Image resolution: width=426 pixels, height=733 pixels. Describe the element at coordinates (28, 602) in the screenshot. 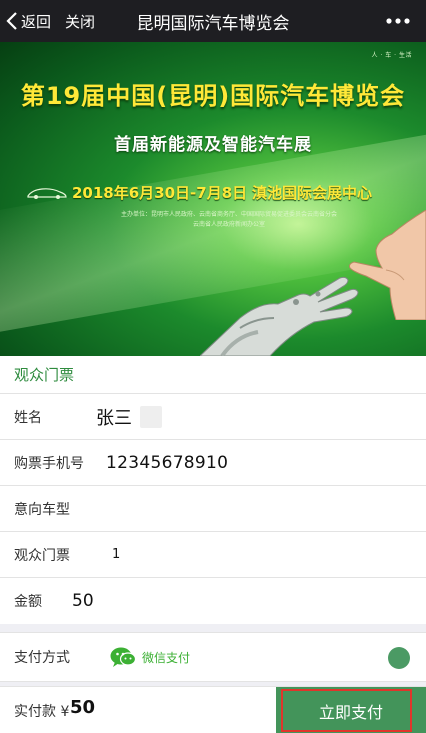

I see `amount-label: 金额` at that location.